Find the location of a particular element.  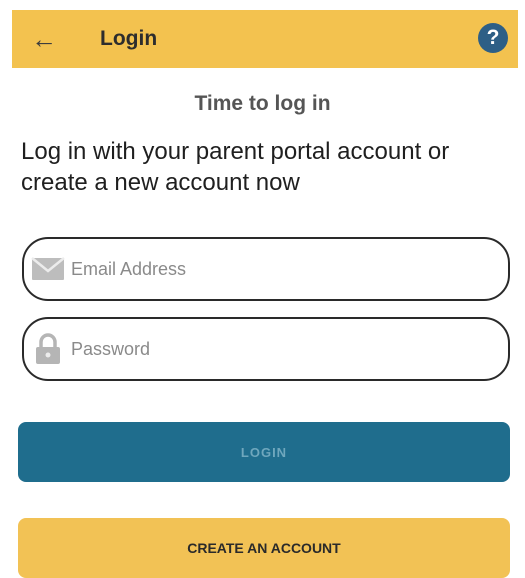

email-field is located at coordinates (266, 269).